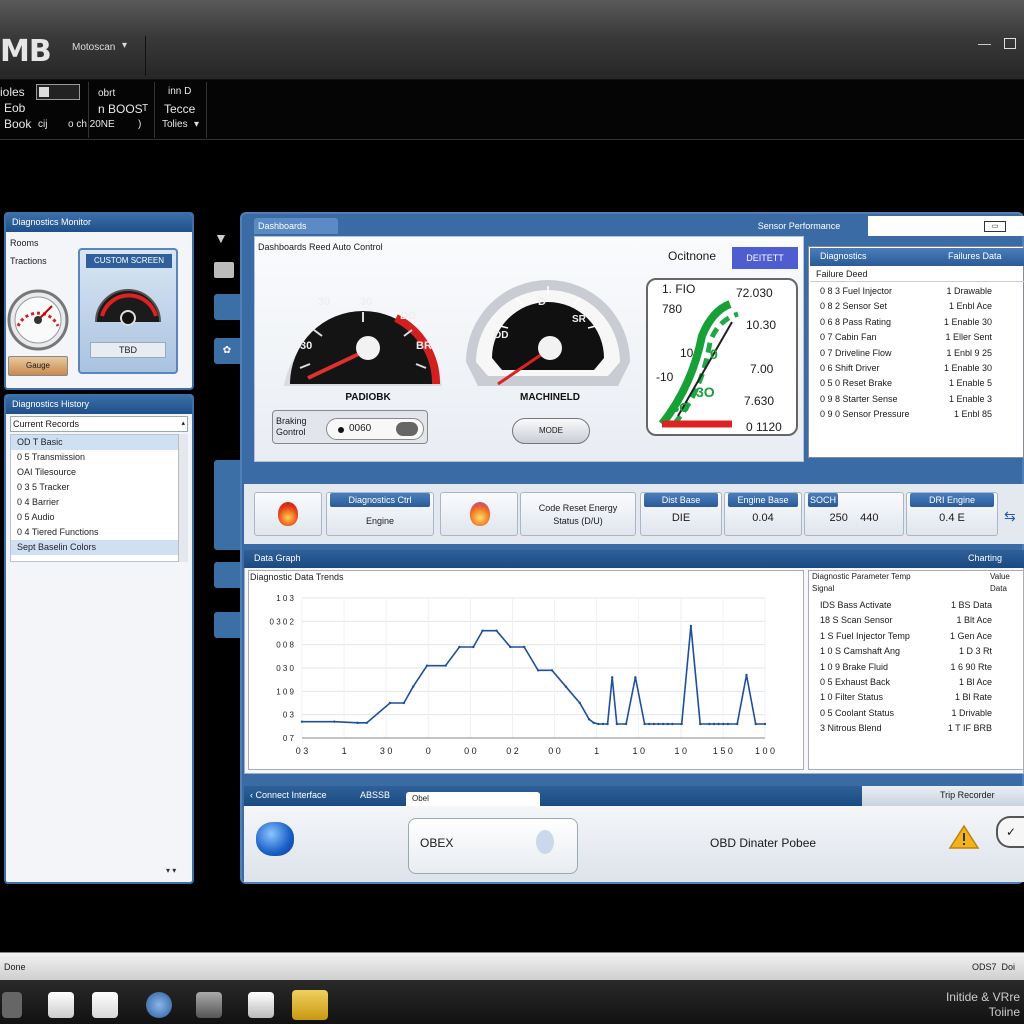  What do you see at coordinates (852, 697) in the screenshot?
I see `cell: 1 0 Filter Status` at bounding box center [852, 697].